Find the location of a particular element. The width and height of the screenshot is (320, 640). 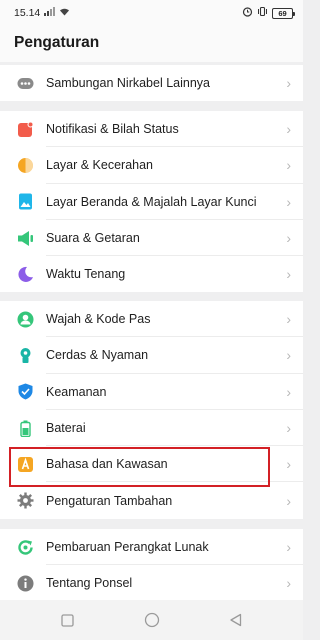

back-icon is located at coordinates (236, 620).